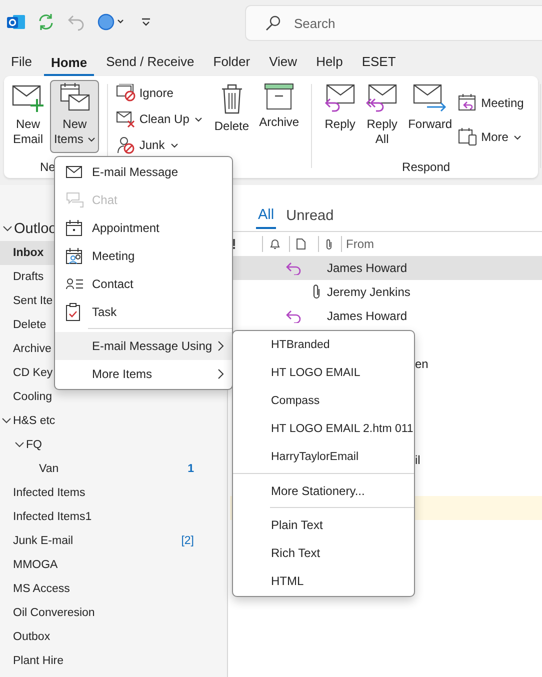 The width and height of the screenshot is (542, 677). What do you see at coordinates (34, 445) in the screenshot?
I see `folder-name: FQ` at bounding box center [34, 445].